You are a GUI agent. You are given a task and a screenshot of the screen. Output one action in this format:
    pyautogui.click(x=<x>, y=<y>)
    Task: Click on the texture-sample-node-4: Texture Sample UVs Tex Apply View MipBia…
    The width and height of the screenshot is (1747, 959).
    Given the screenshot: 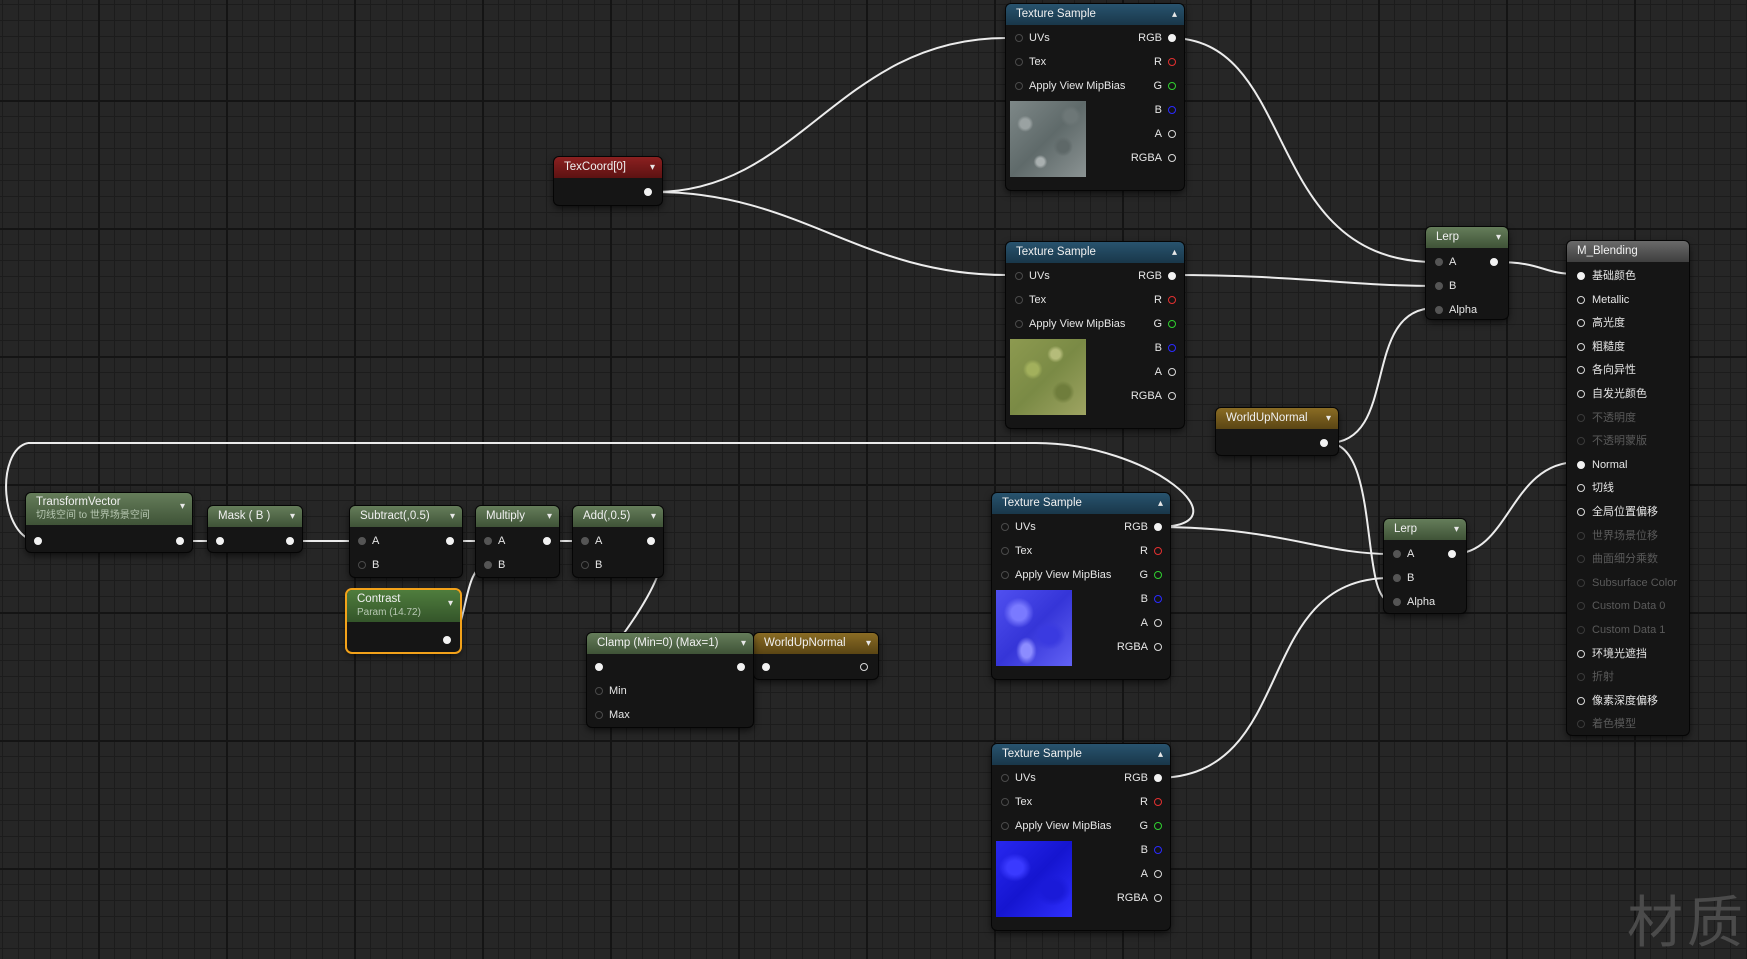 What is the action you would take?
    pyautogui.click(x=1081, y=837)
    